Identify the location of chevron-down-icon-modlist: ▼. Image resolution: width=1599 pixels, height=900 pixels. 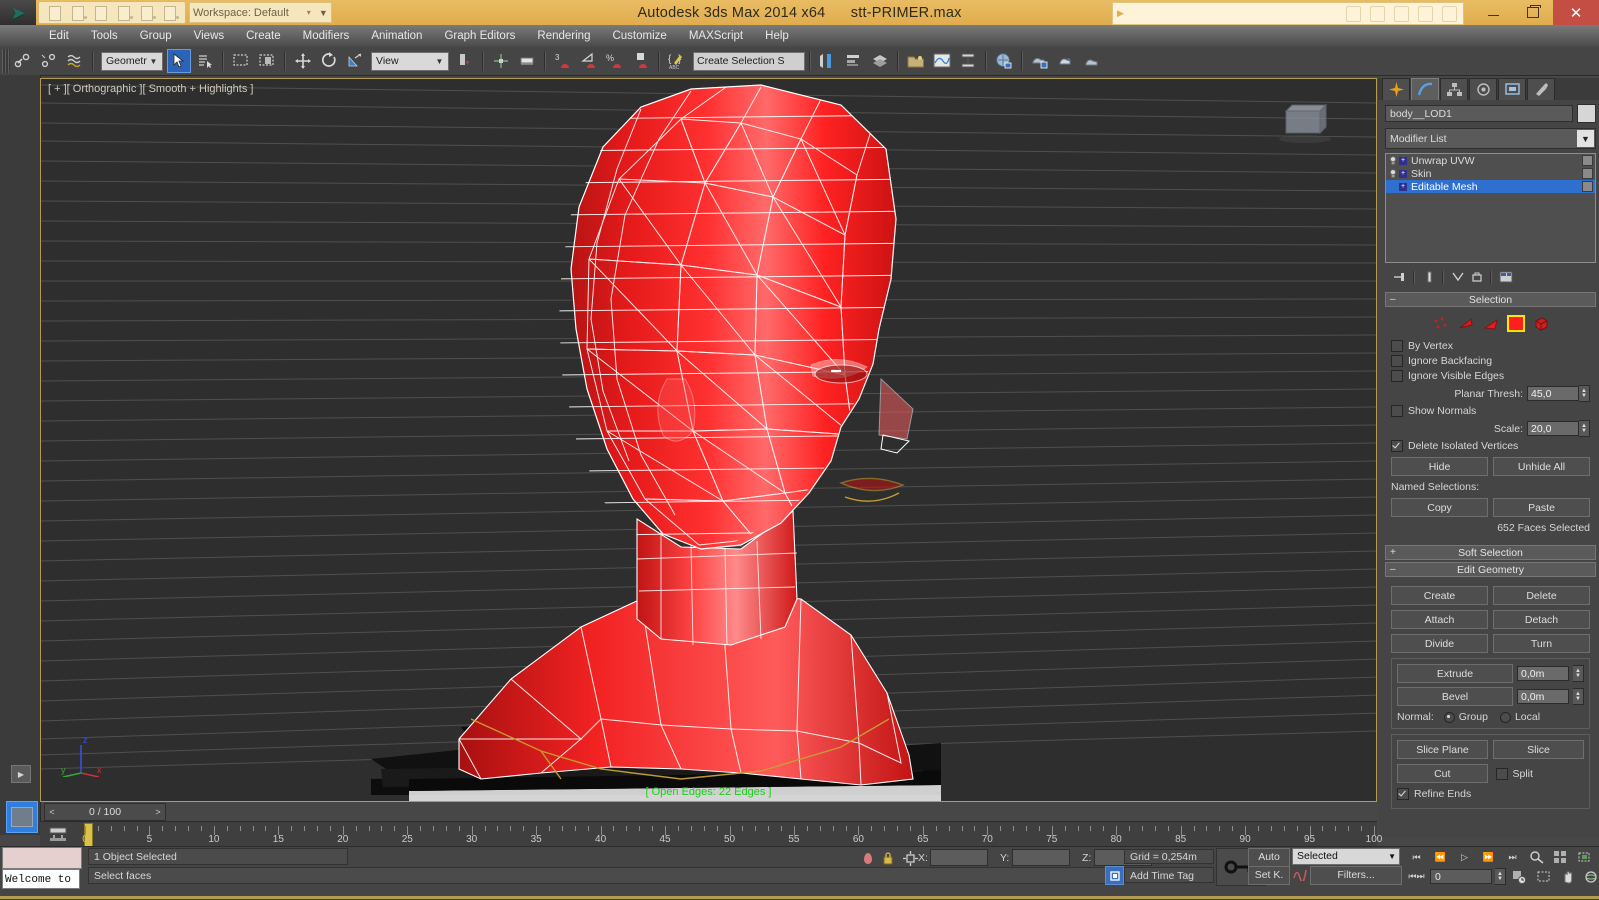
(1585, 138).